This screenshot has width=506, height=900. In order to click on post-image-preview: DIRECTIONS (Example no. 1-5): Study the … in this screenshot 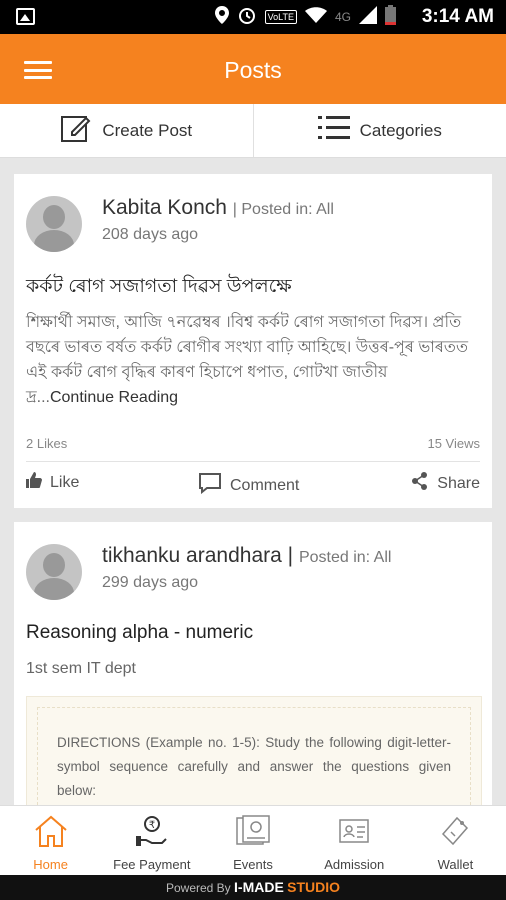, I will do `click(254, 754)`.